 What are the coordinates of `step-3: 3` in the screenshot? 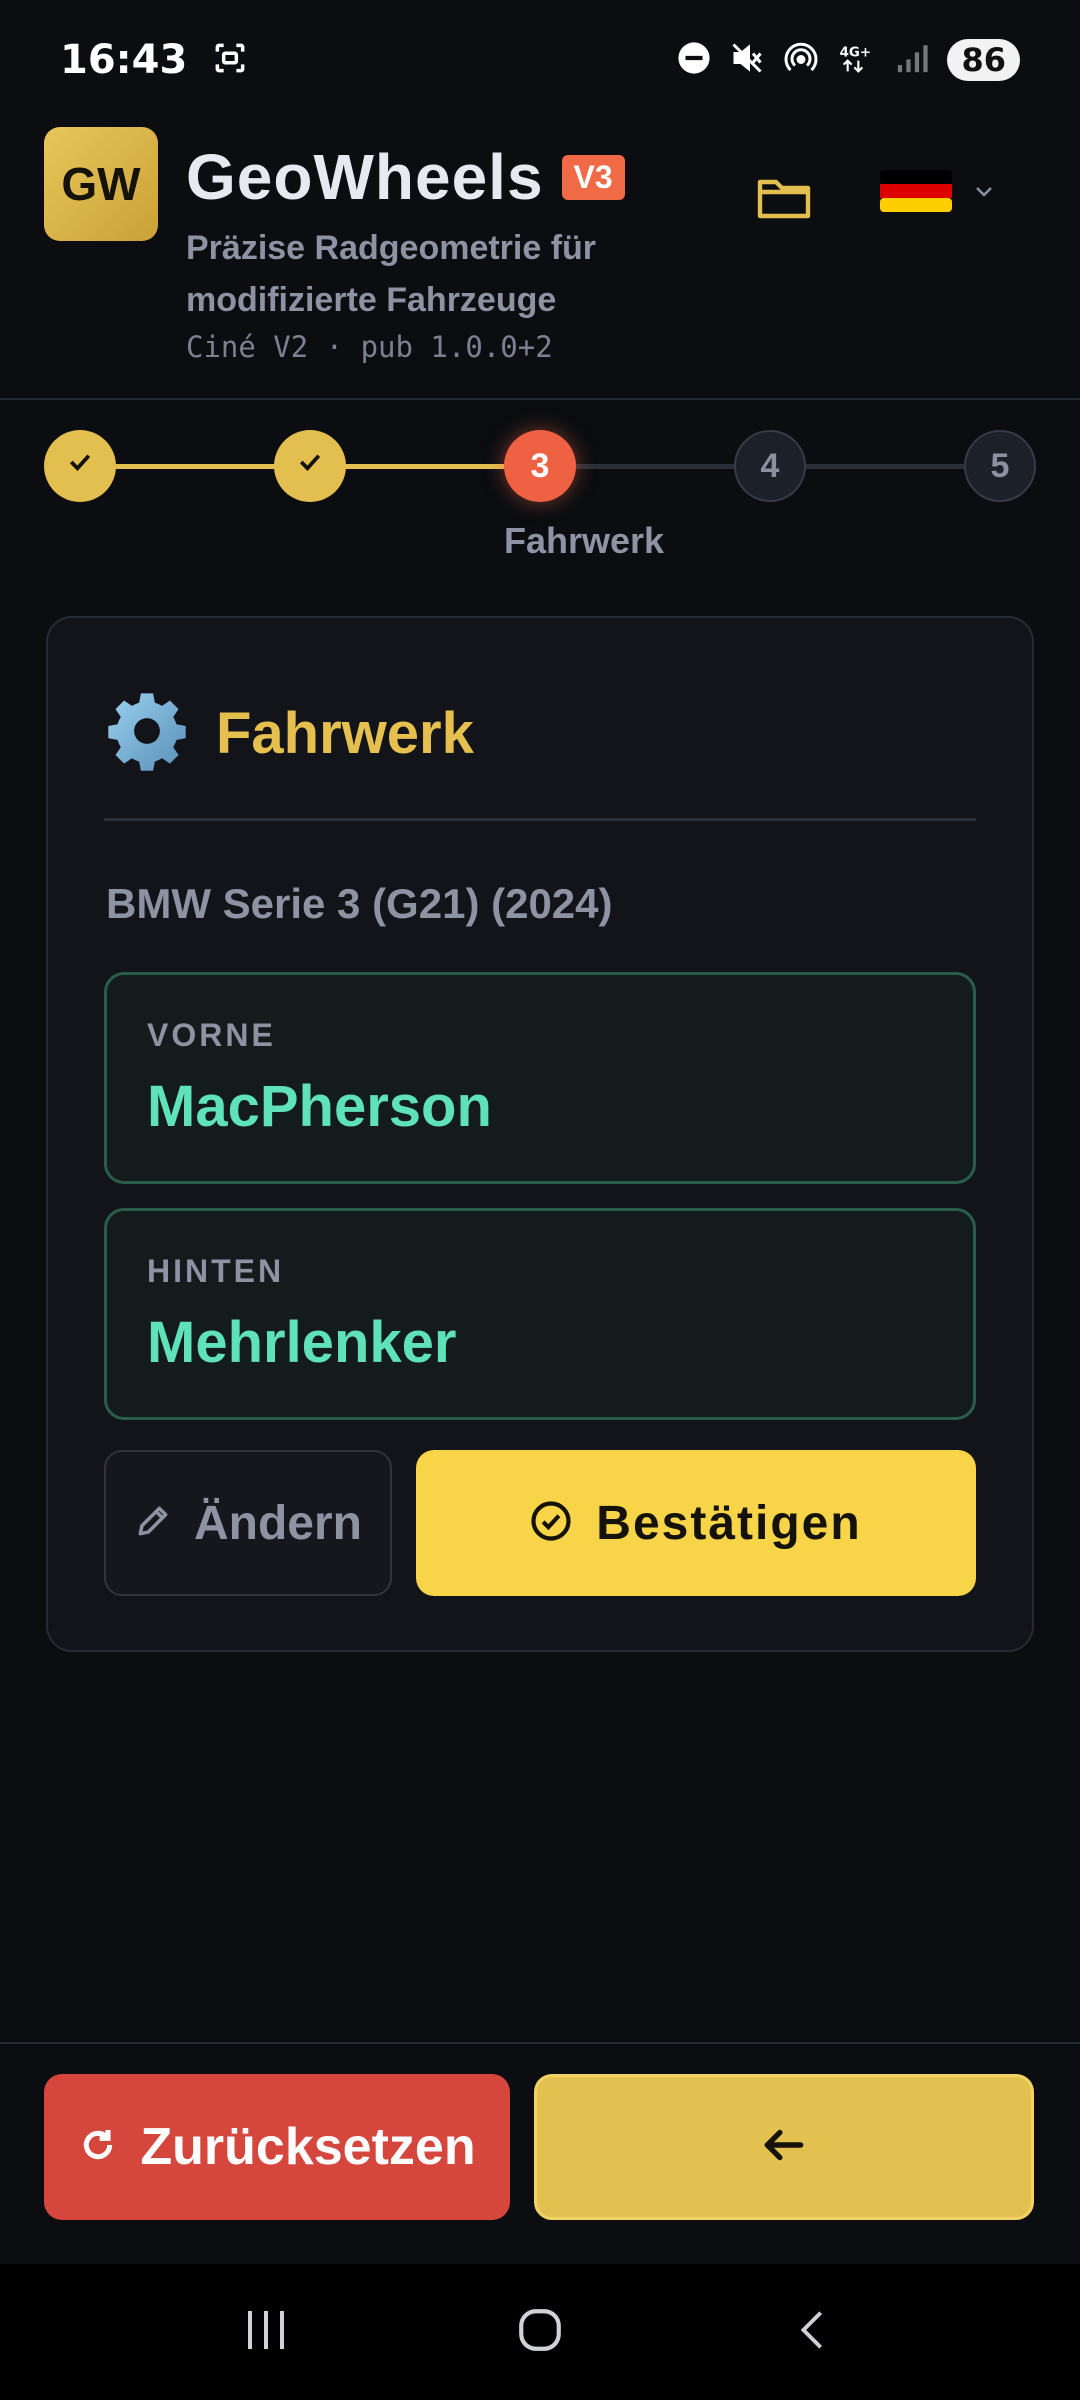 It's located at (540, 466).